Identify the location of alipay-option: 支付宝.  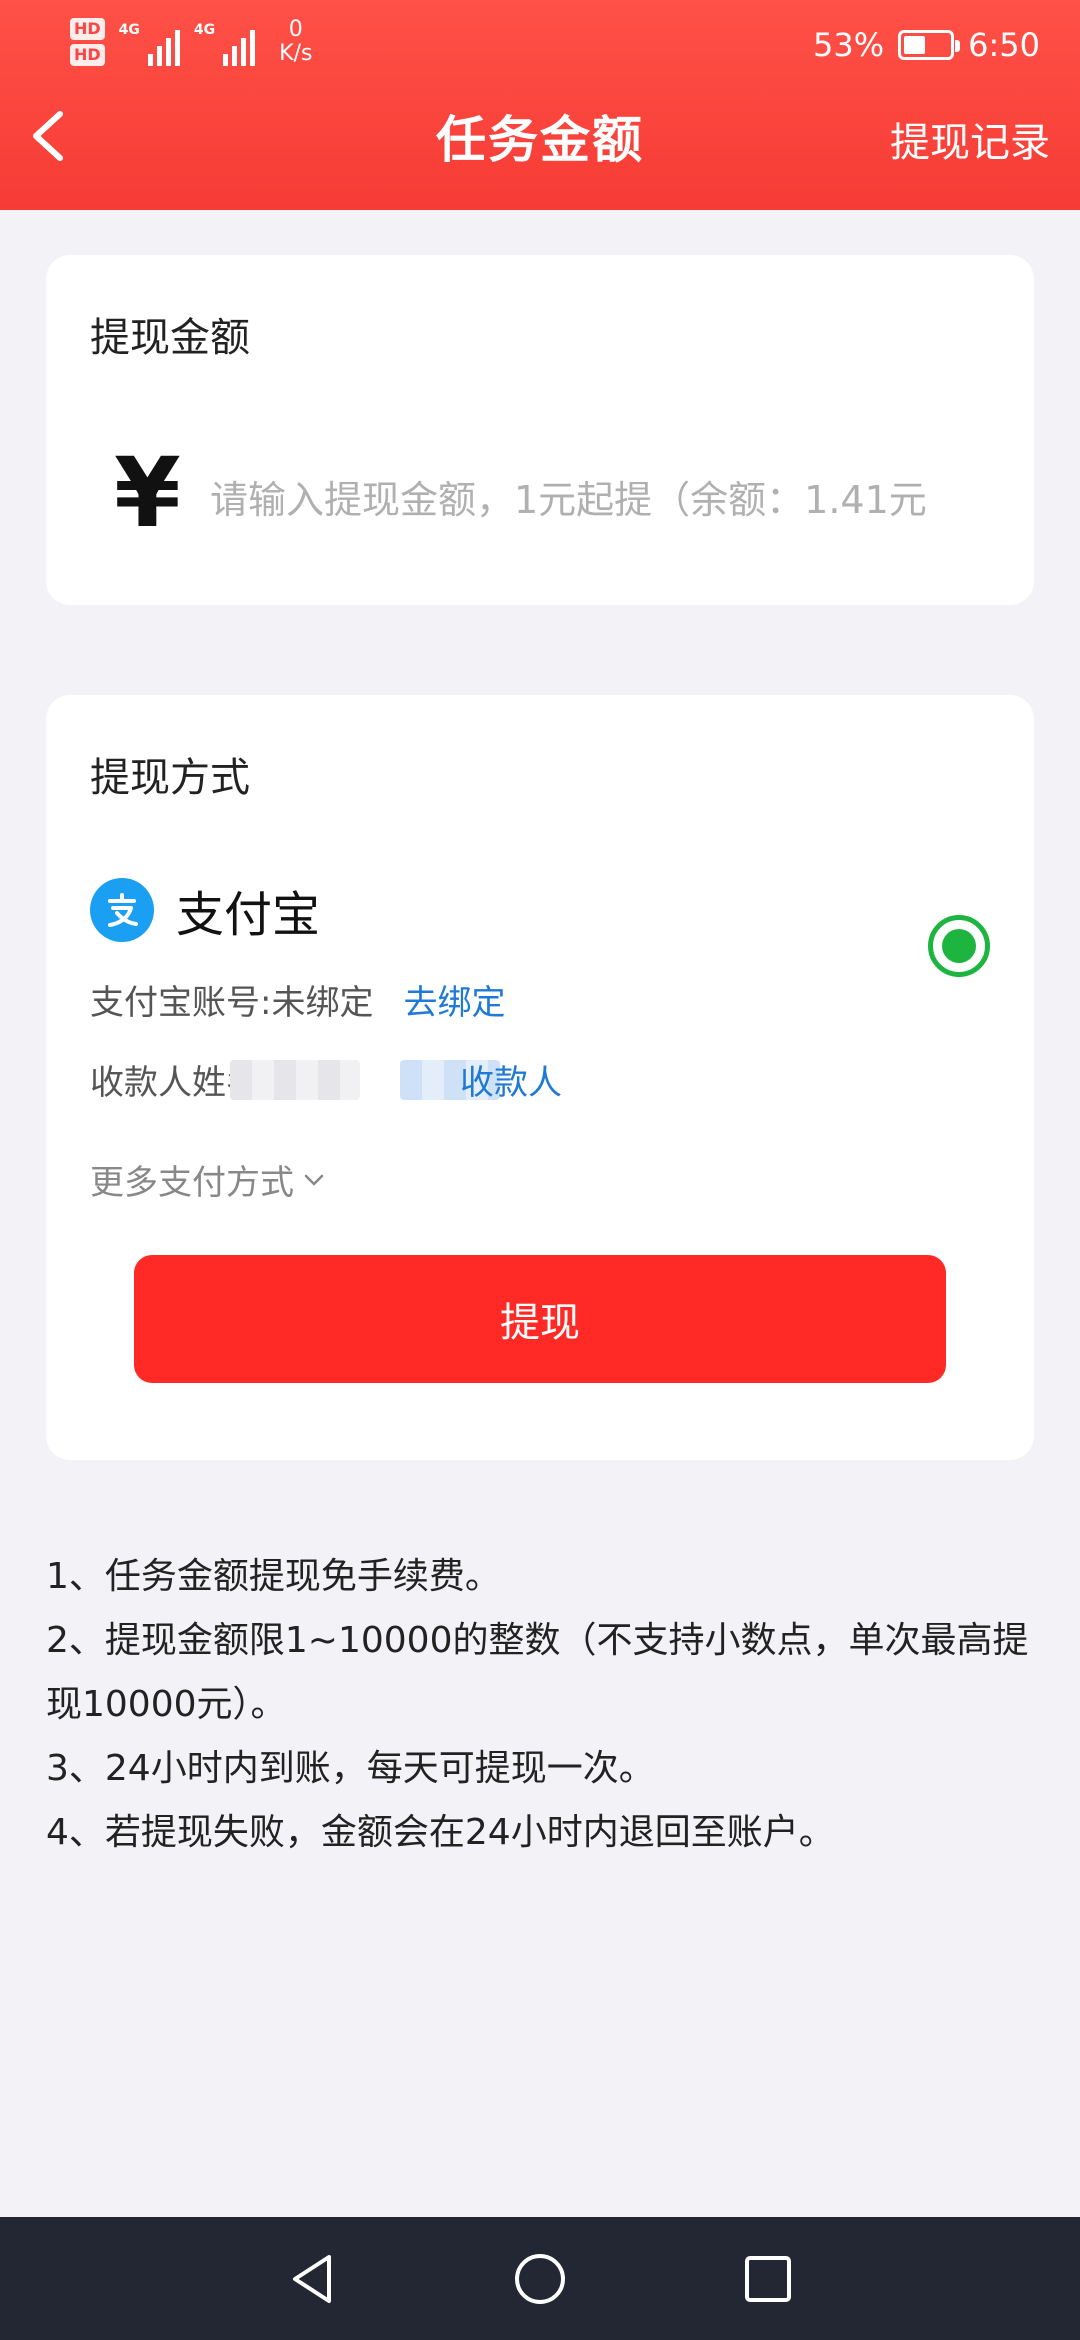
(205, 910).